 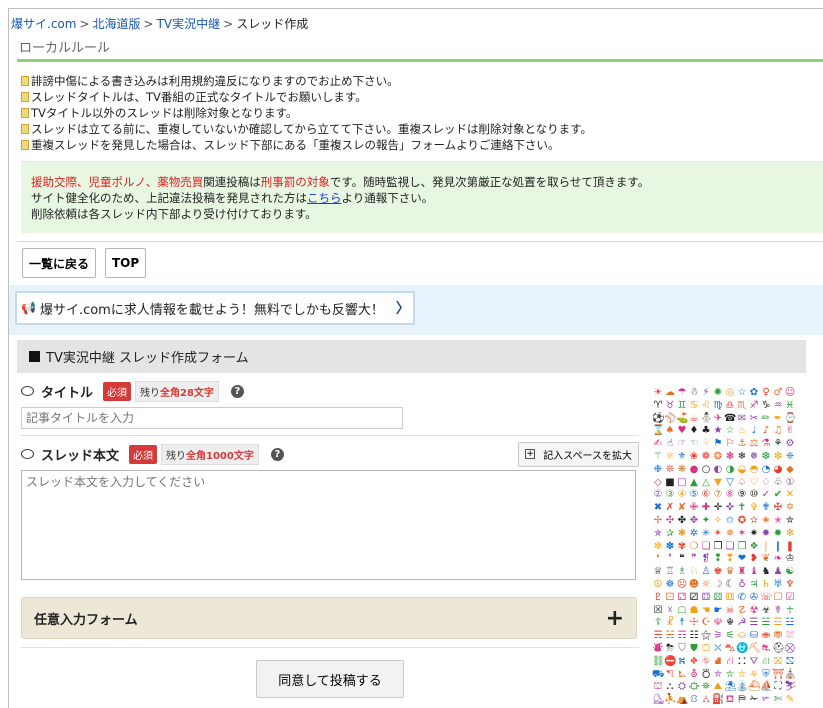 What do you see at coordinates (694, 649) in the screenshot?
I see `emoji-item: ⛊` at bounding box center [694, 649].